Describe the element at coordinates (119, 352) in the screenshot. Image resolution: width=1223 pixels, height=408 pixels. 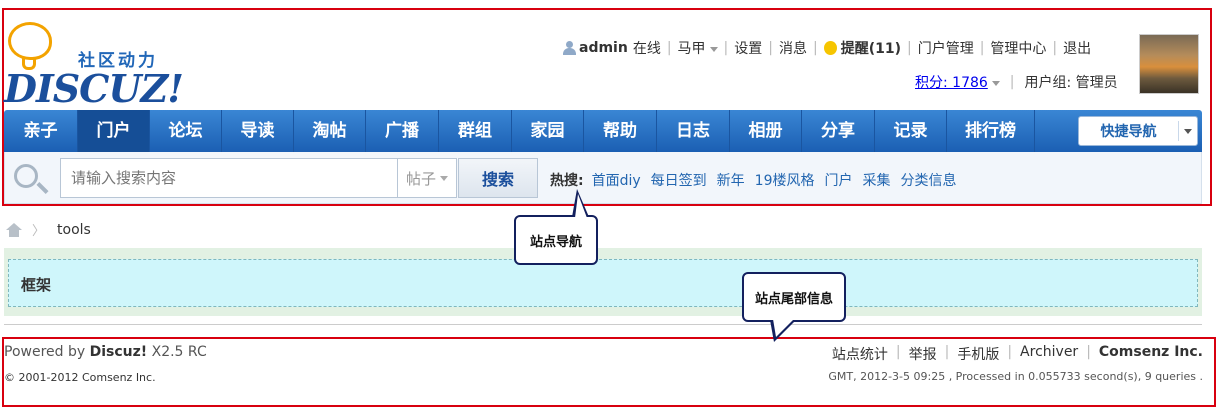
I see `powered-by-link: Discuz!` at that location.